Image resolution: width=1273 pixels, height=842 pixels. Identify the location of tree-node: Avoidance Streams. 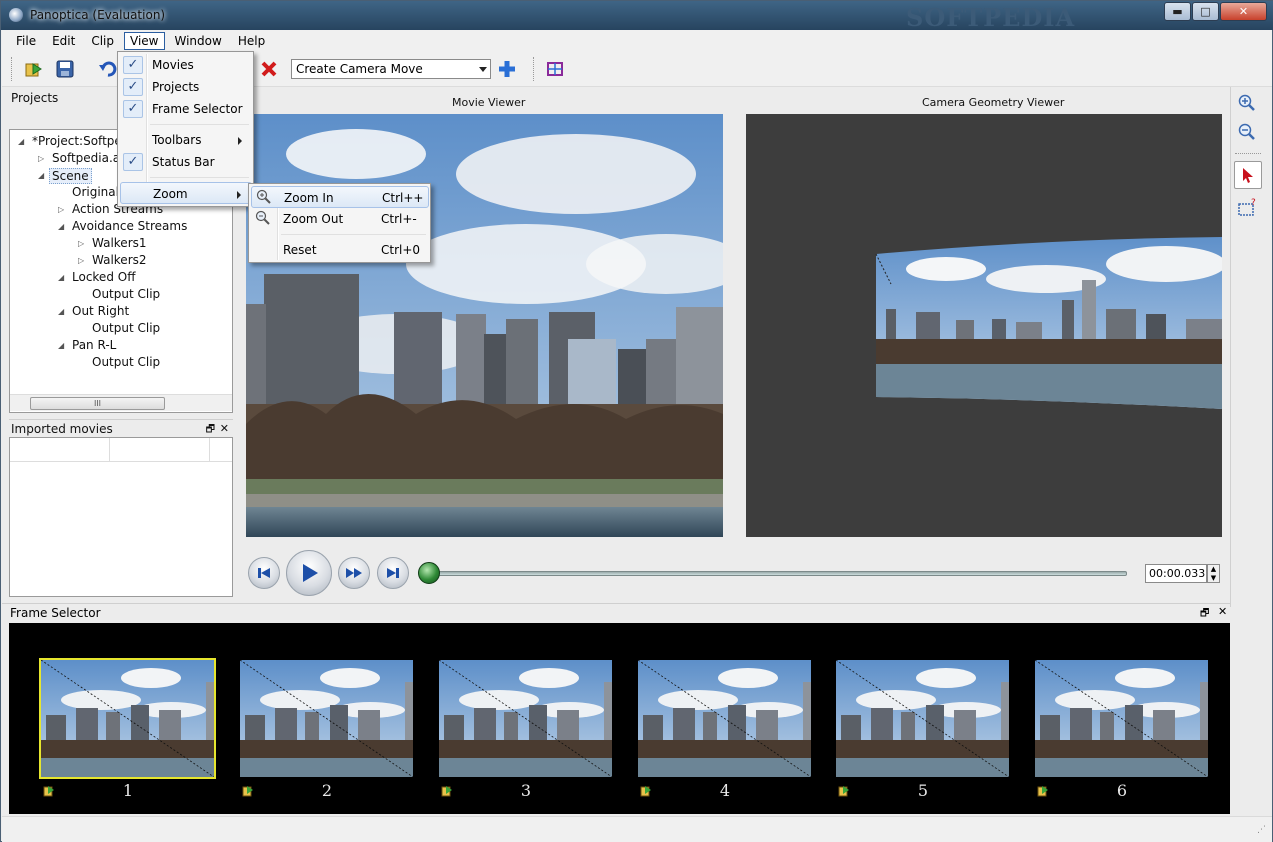
(129, 226).